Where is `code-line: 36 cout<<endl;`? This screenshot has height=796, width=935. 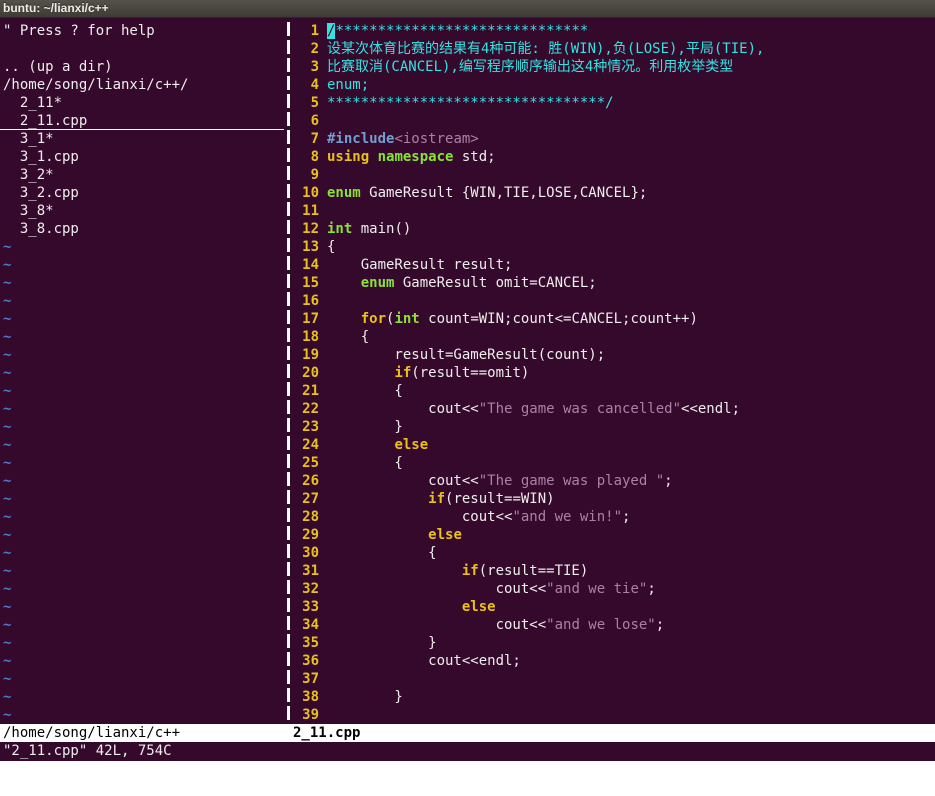
code-line: 36 cout<<endl; is located at coordinates (614, 661).